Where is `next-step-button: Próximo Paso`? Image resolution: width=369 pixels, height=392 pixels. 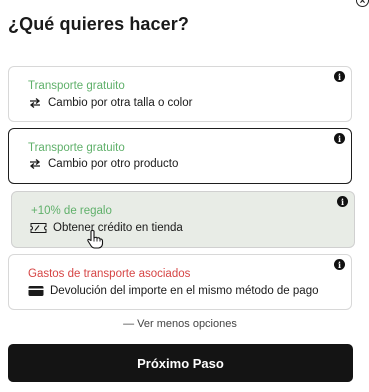
next-step-button: Próximo Paso is located at coordinates (180, 363).